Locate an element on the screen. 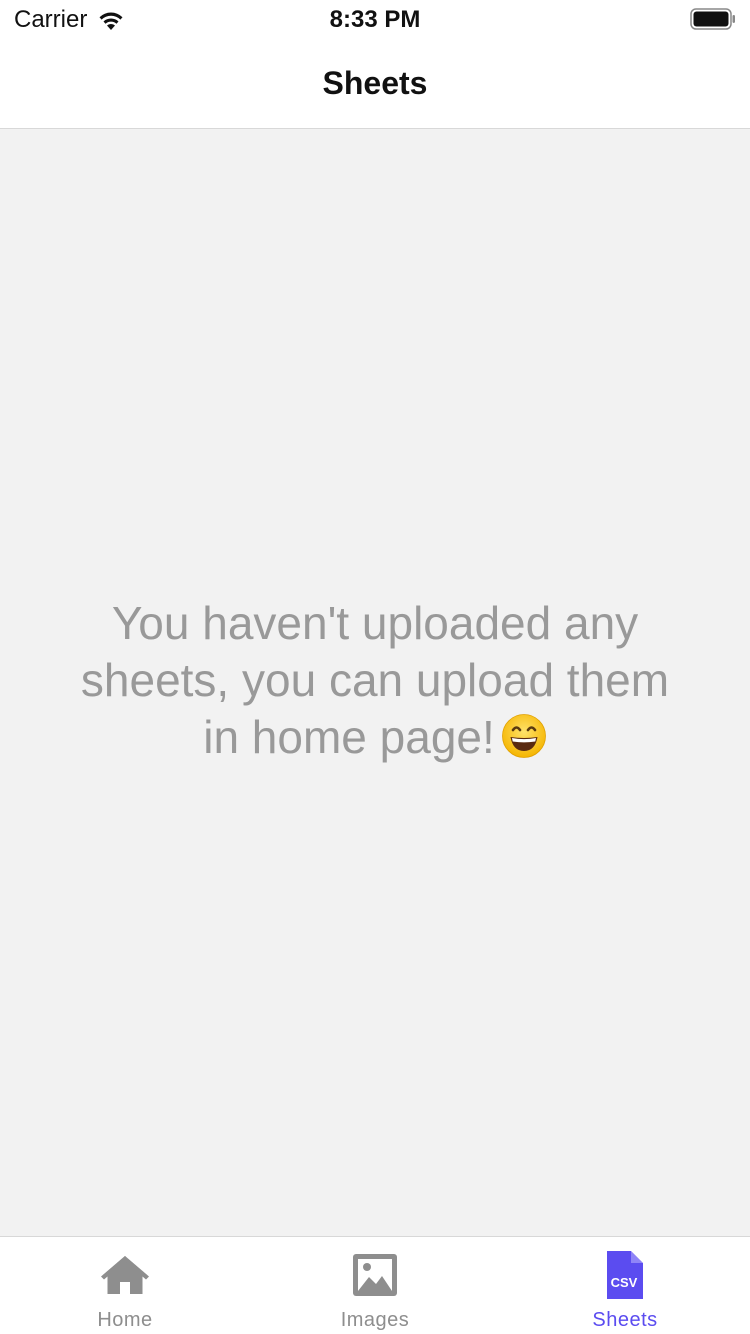  navigation-header: Sheets is located at coordinates (375, 84).